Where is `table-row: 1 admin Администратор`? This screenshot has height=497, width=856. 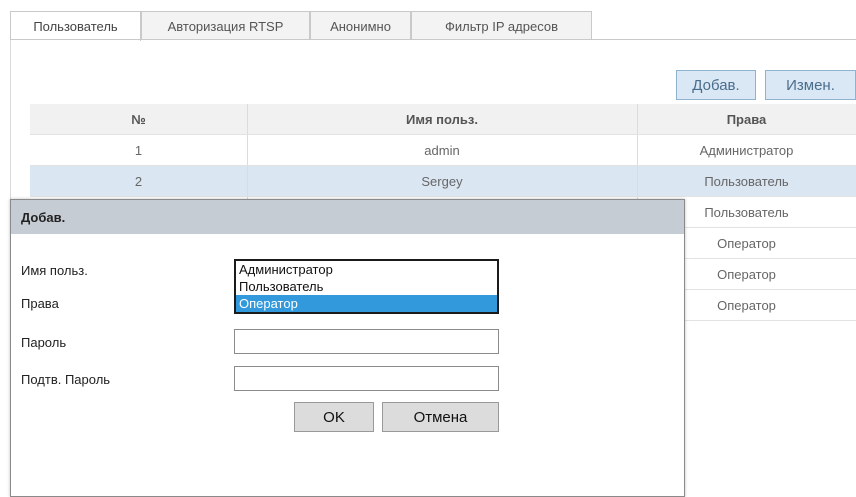
table-row: 1 admin Администратор is located at coordinates (443, 150).